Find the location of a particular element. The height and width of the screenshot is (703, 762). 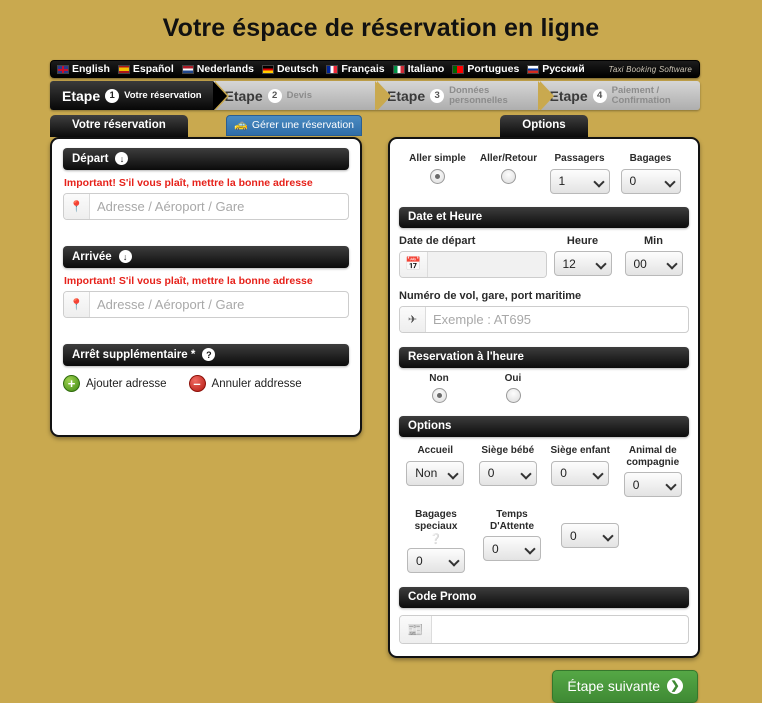

manage-reservation-button: 🚕 Gérer une réservation is located at coordinates (294, 125).